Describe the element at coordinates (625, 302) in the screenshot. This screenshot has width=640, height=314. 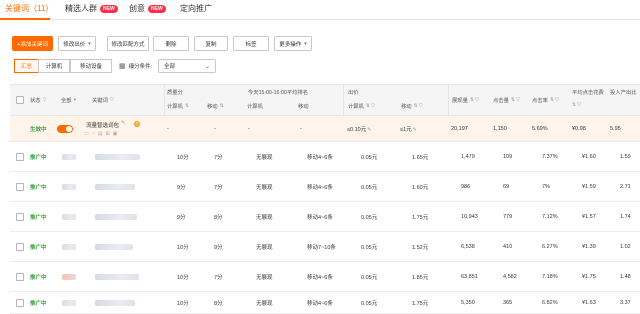
I see `roi-value: 3.37` at that location.